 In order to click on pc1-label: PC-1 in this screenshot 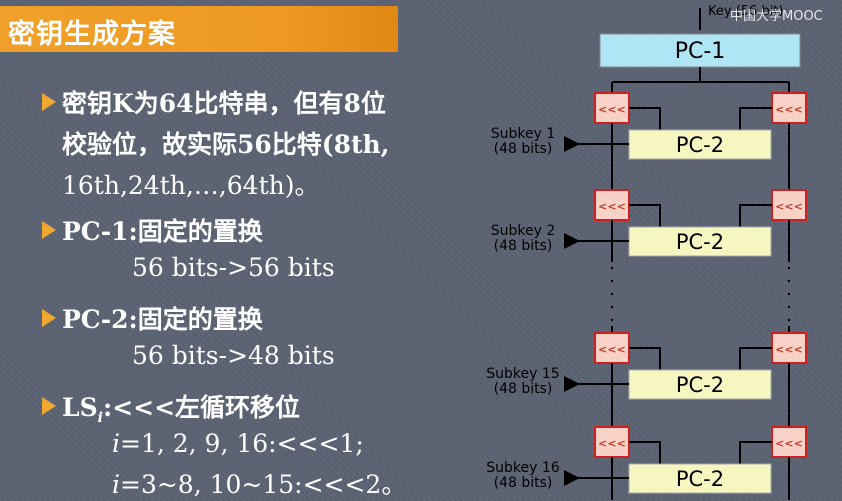, I will do `click(700, 51)`.